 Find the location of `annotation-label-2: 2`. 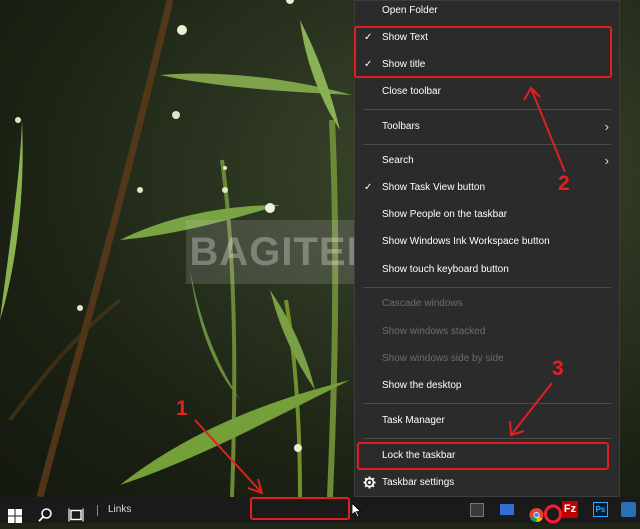

annotation-label-2: 2 is located at coordinates (564, 183).